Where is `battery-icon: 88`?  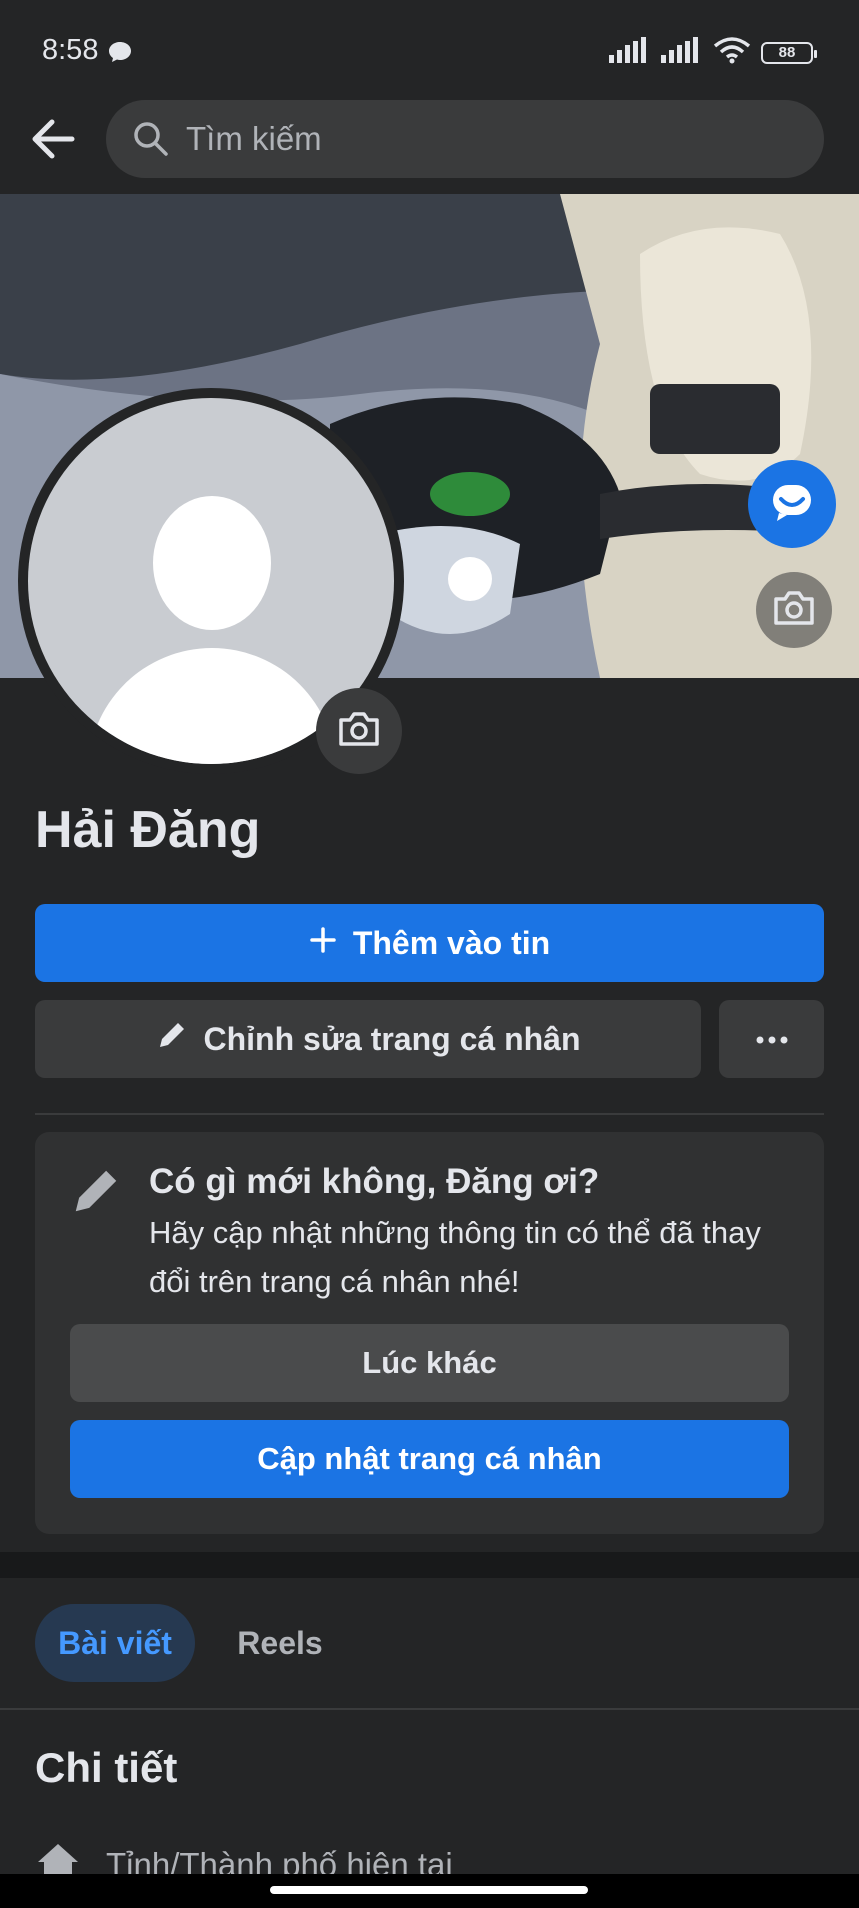
battery-icon: 88 is located at coordinates (789, 52).